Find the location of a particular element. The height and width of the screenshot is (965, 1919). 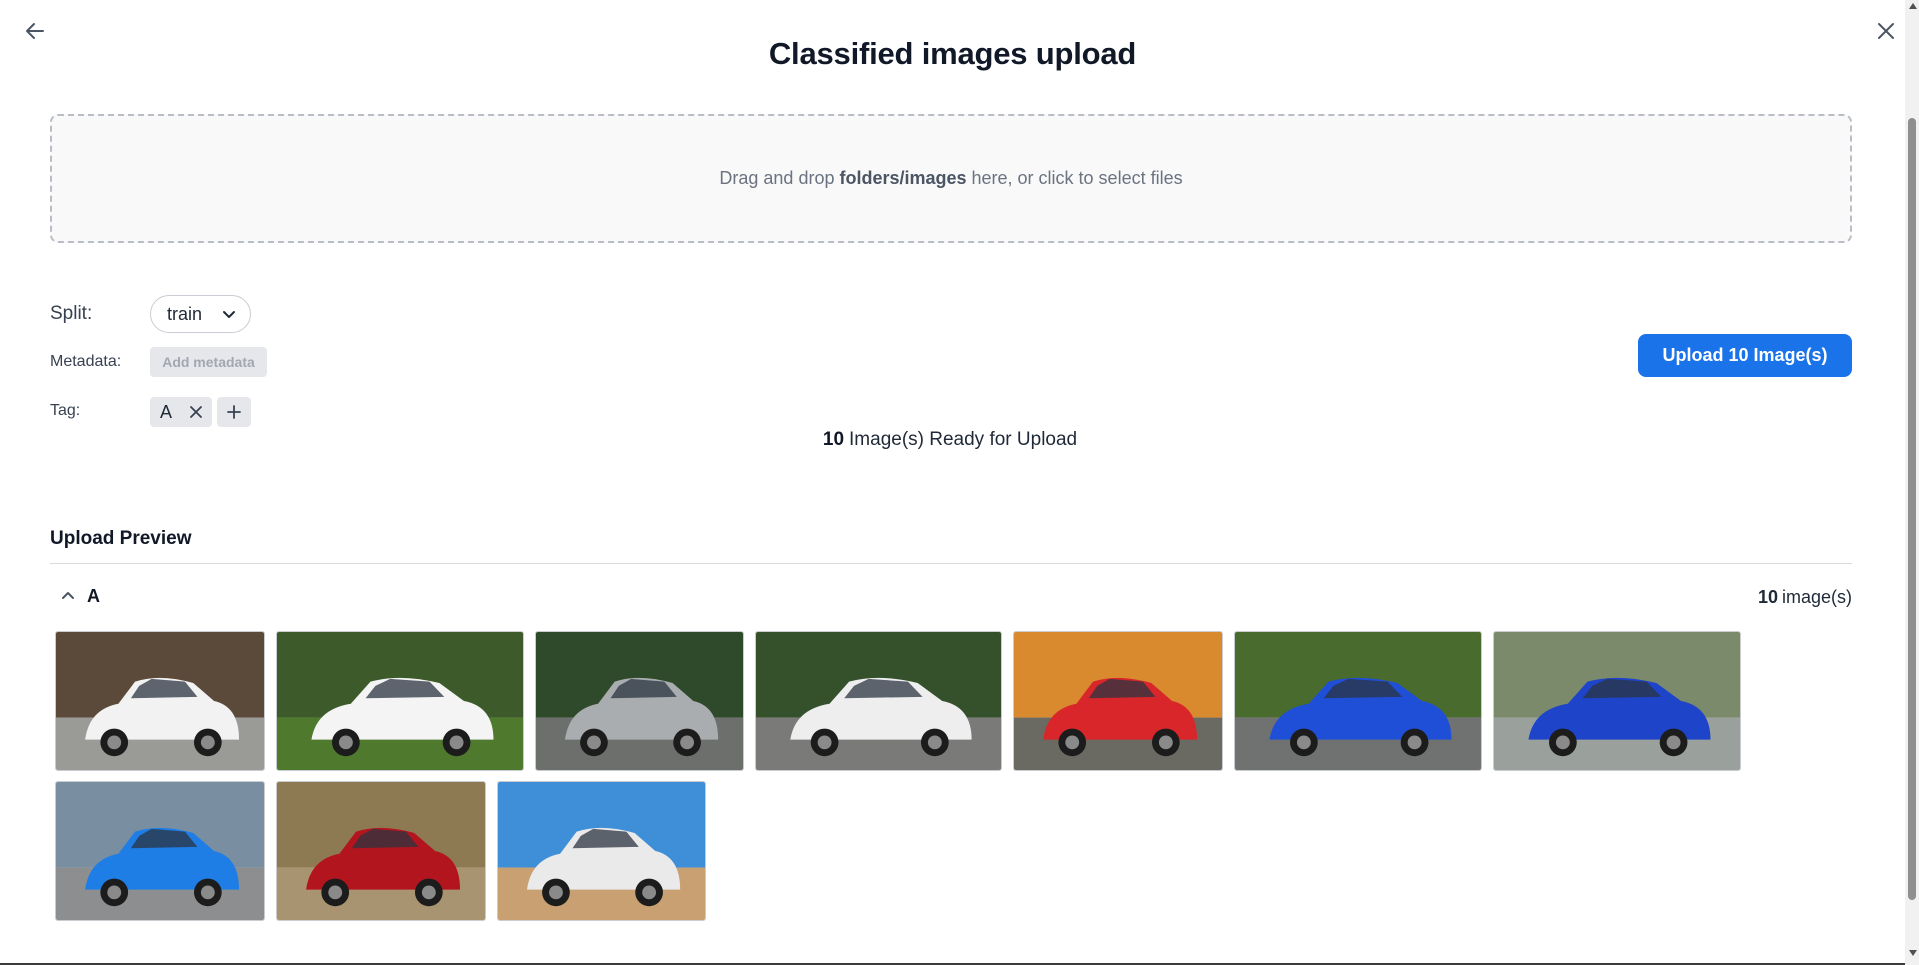

split-select: train is located at coordinates (200, 314).